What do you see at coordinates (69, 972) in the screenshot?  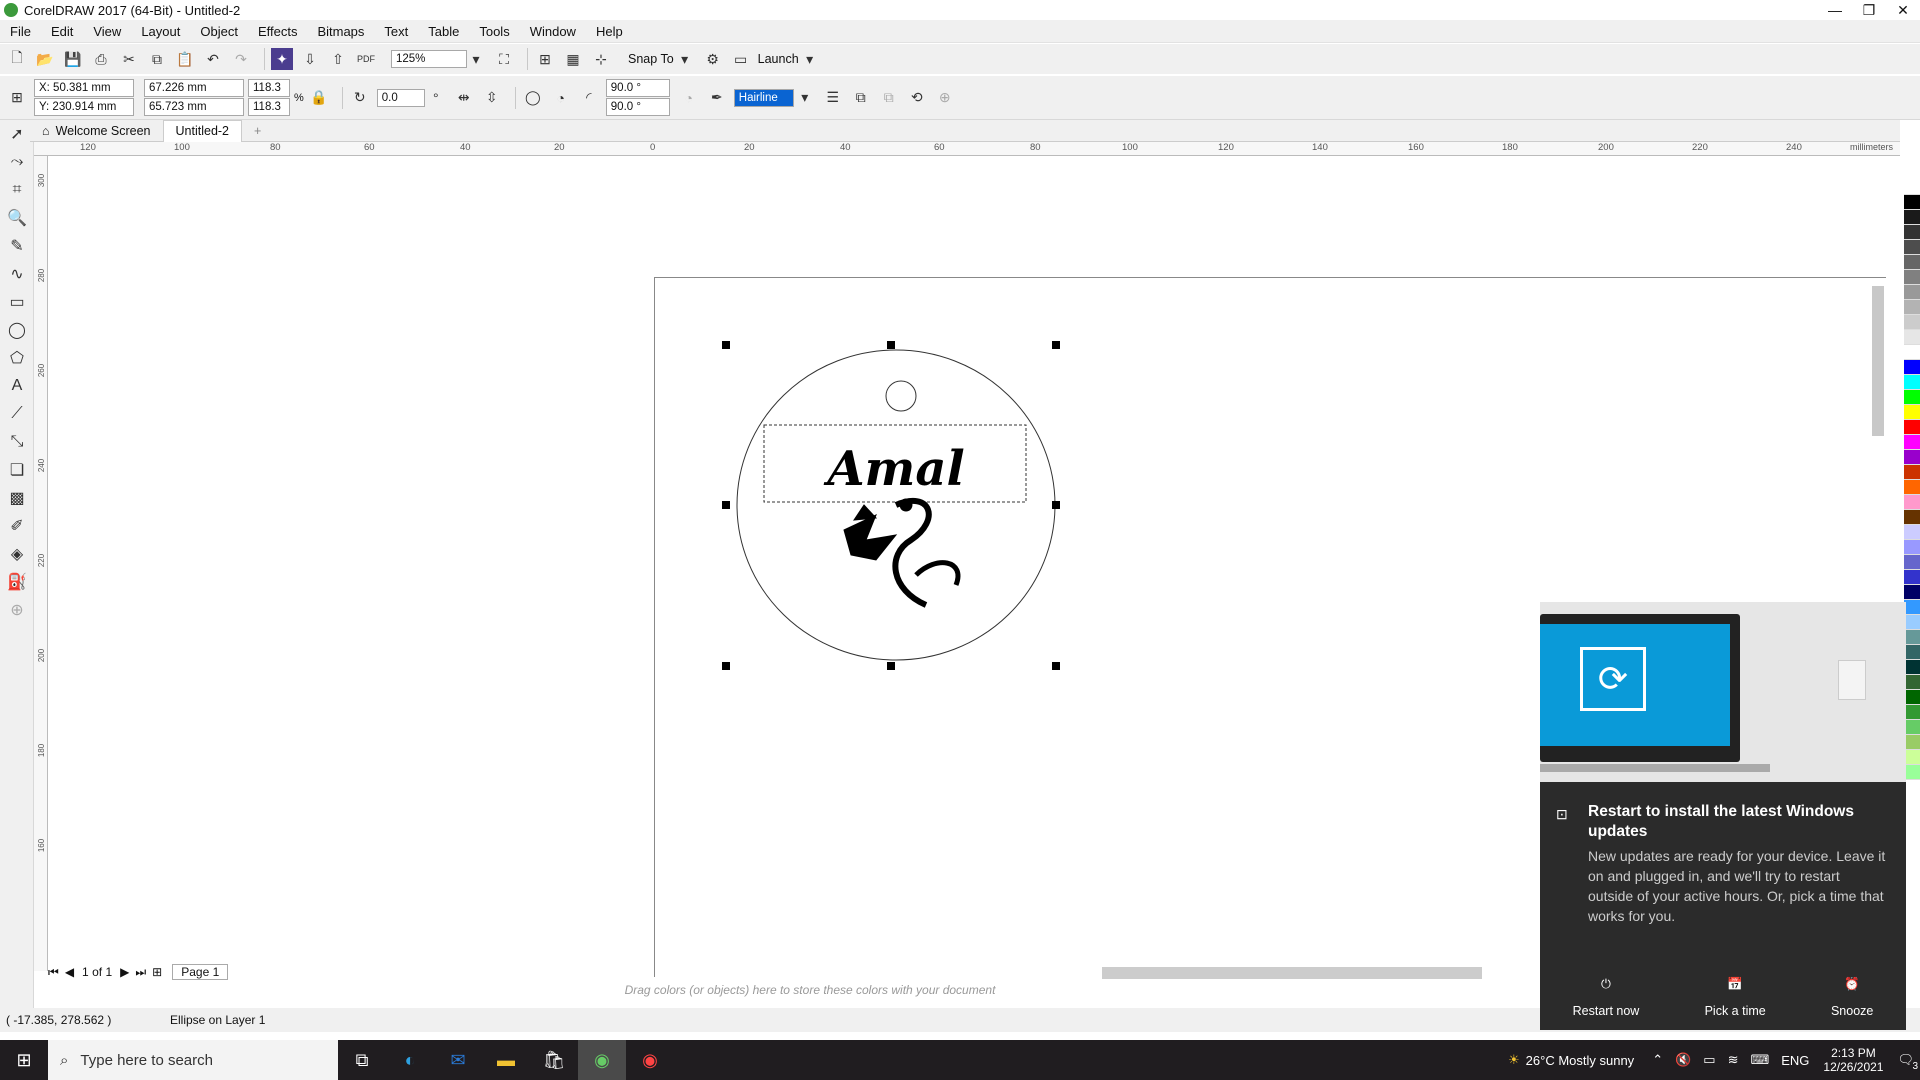 I see `prev-page-icon: ◀` at bounding box center [69, 972].